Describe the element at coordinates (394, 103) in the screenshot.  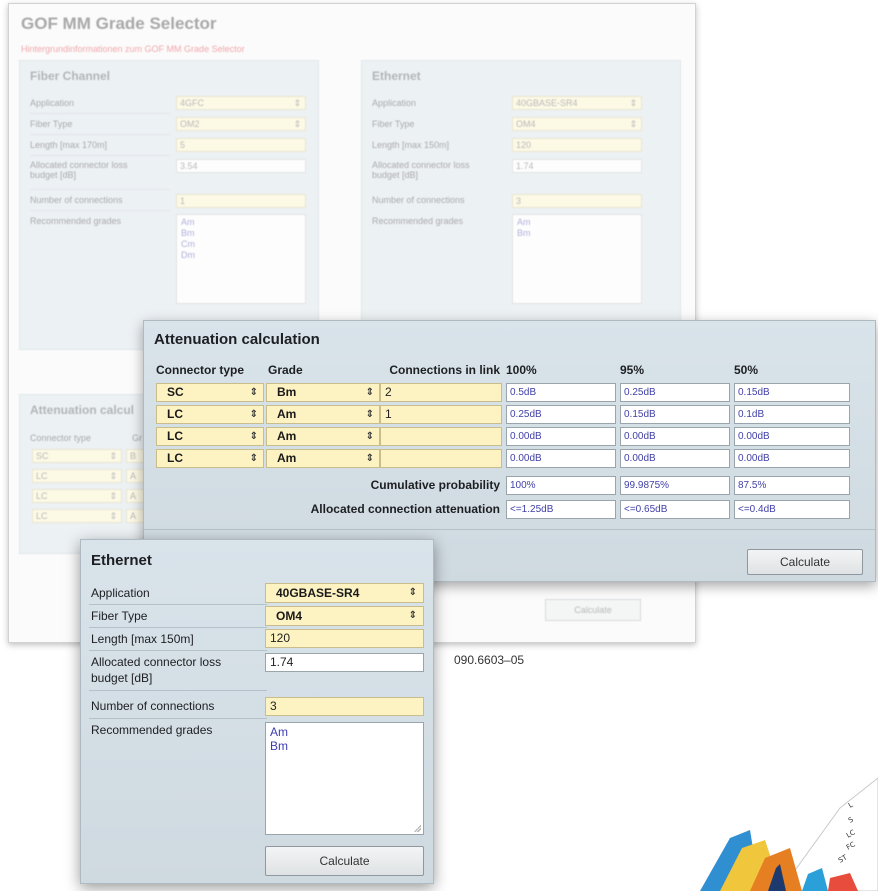
I see `eth-bg-application-label: Application` at that location.